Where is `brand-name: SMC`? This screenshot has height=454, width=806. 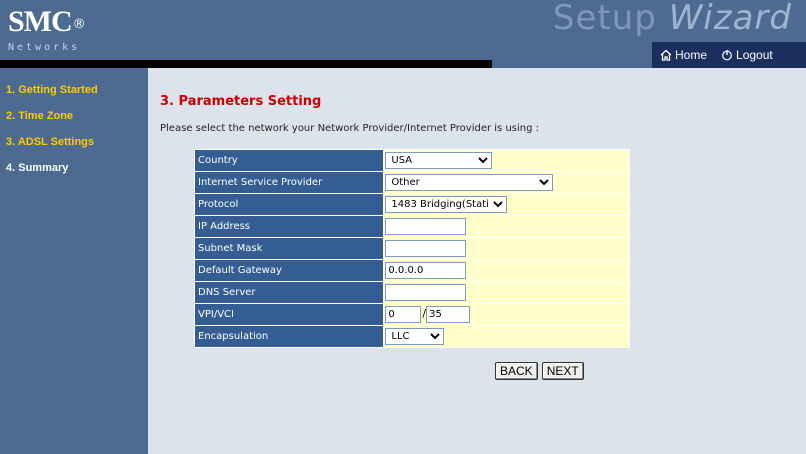
brand-name: SMC is located at coordinates (40, 21).